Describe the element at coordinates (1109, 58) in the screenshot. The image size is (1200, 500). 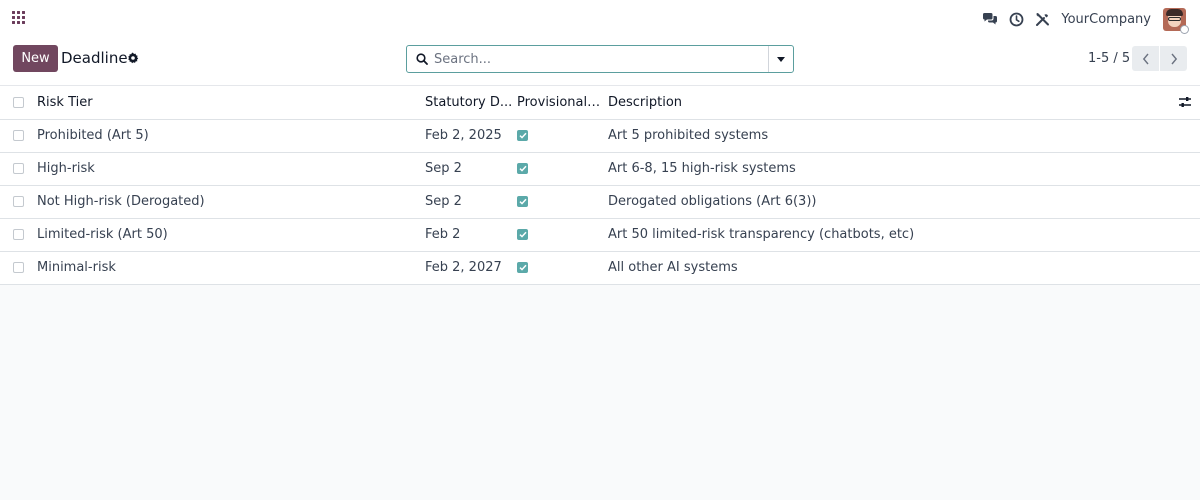
I see `pager-value: 1-5 / 5` at that location.